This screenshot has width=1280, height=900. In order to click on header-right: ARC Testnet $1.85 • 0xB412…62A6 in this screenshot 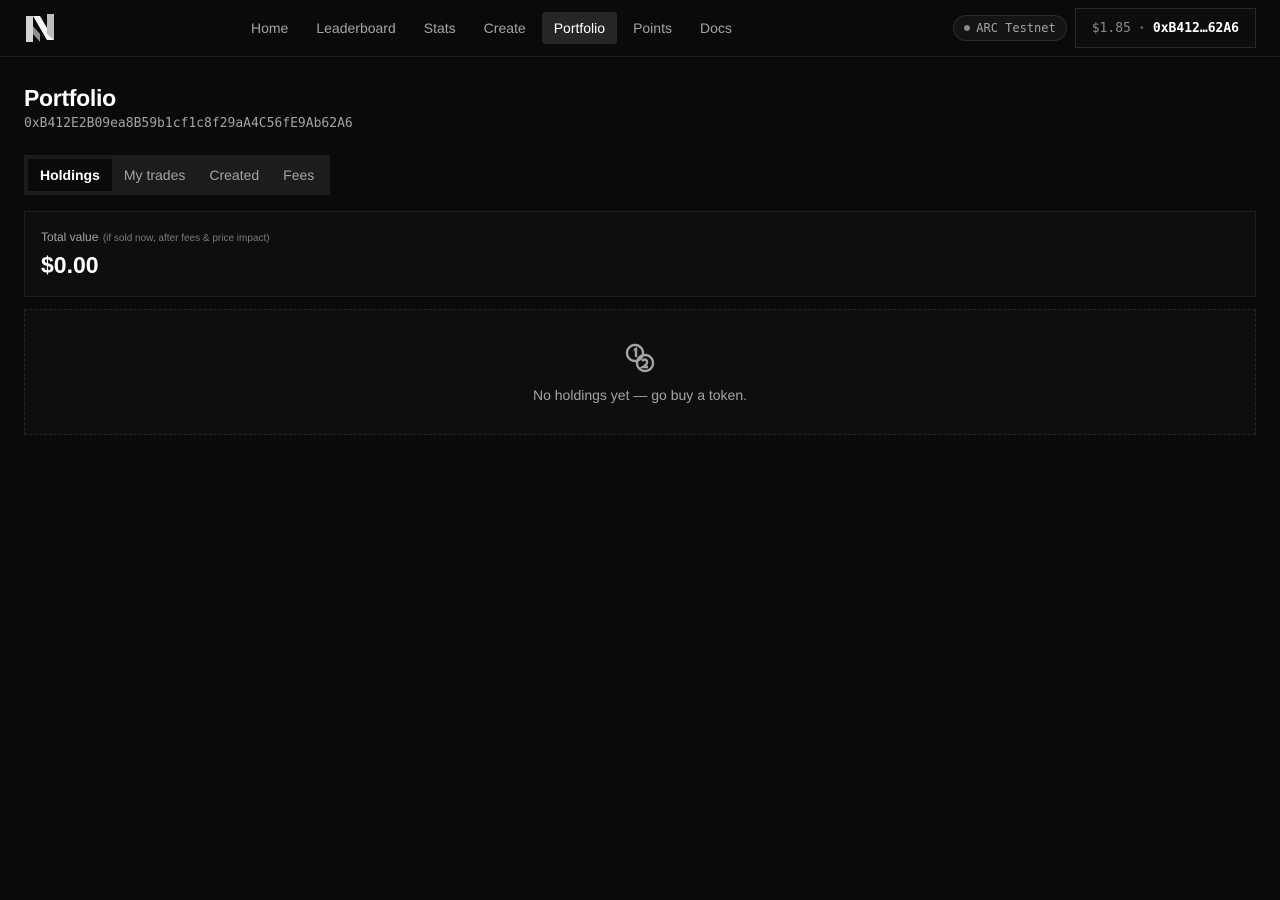, I will do `click(1104, 28)`.